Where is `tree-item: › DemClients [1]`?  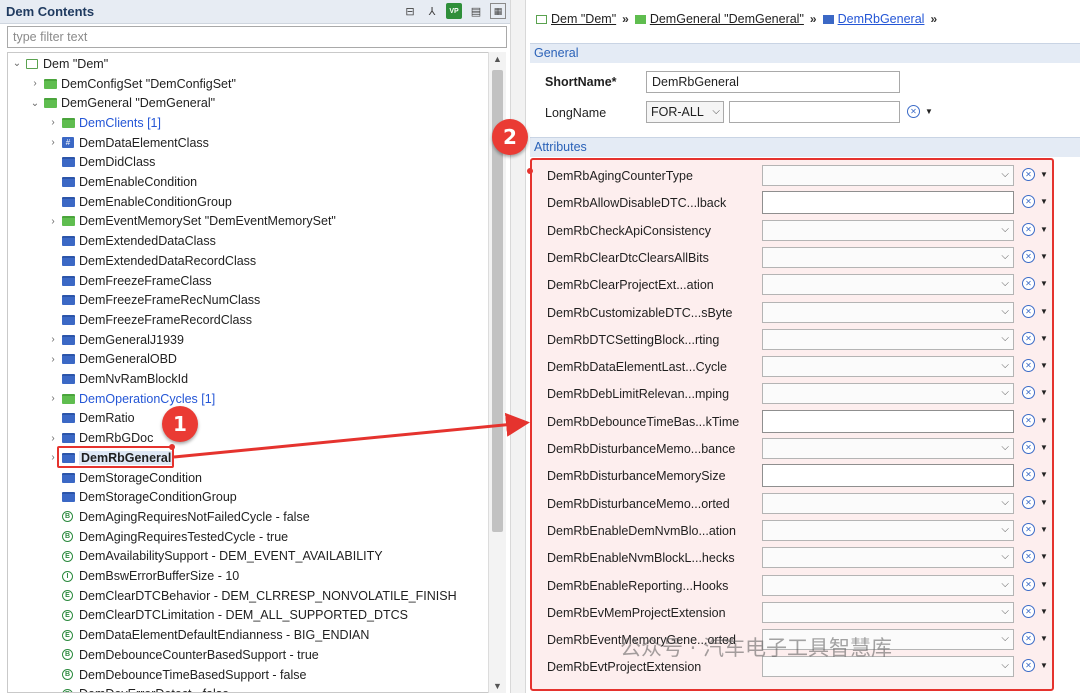
tree-item: › DemClients [1] is located at coordinates (248, 123).